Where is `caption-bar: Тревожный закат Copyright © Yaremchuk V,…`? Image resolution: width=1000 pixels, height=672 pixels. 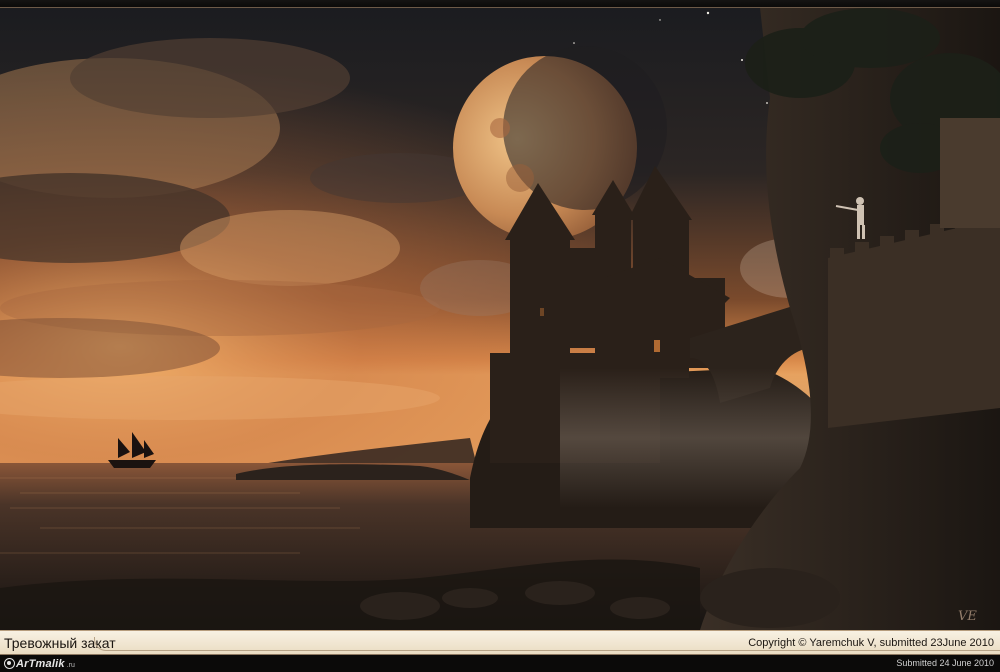
caption-bar: Тревожный закат Copyright © Yaremchuk V,… is located at coordinates (500, 642).